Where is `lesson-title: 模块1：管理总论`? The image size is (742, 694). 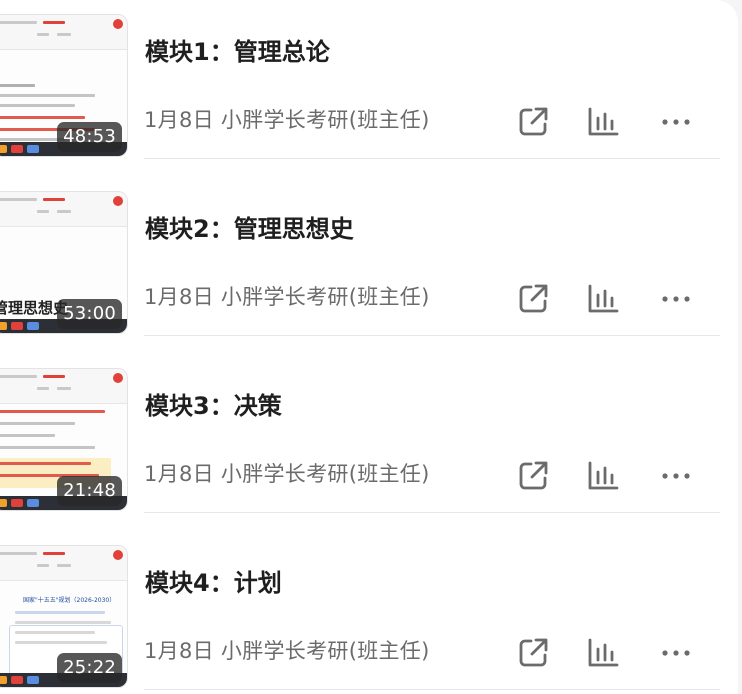 lesson-title: 模块1：管理总论 is located at coordinates (237, 49).